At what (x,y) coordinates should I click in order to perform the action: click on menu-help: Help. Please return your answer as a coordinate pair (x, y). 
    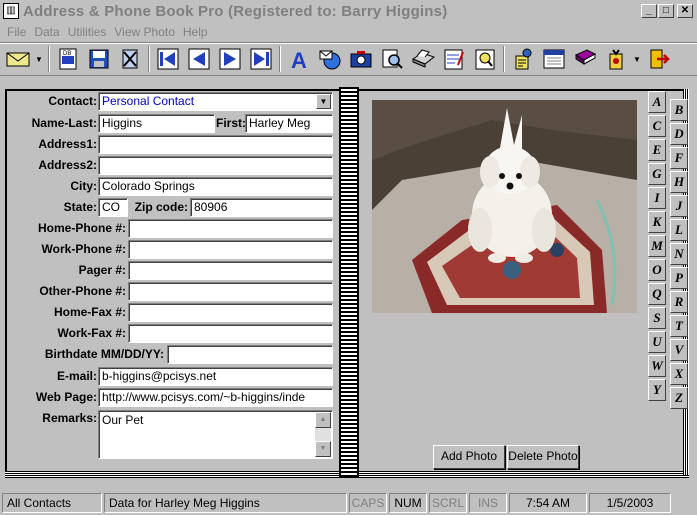
    Looking at the image, I should click on (195, 32).